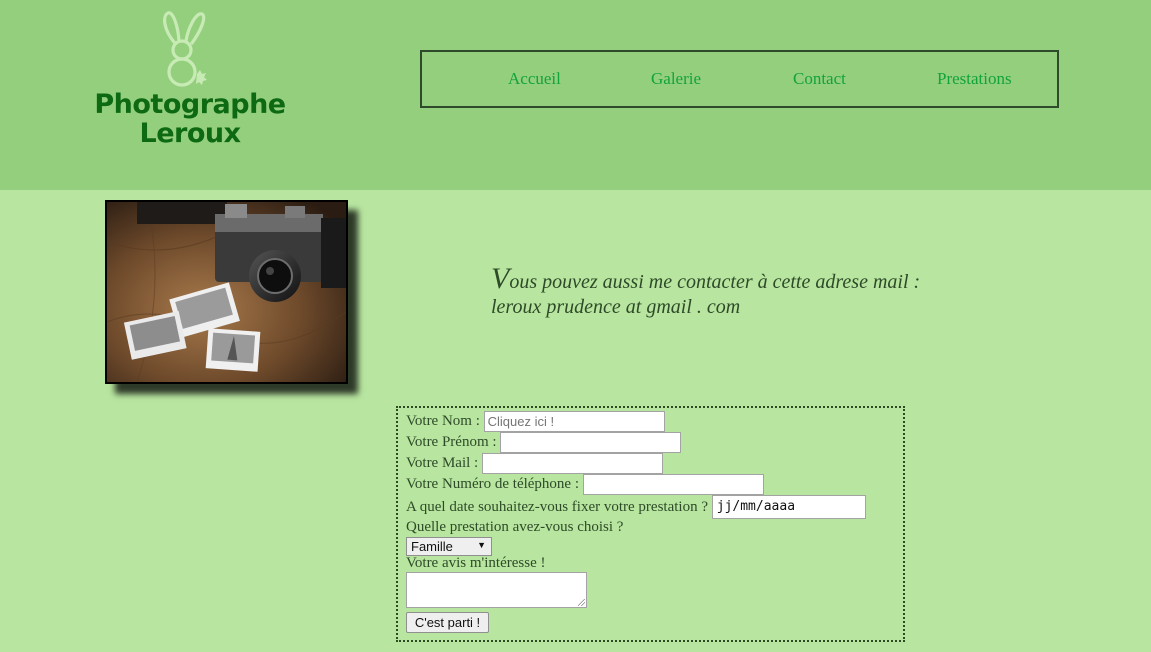 Image resolution: width=1151 pixels, height=652 pixels. I want to click on camera-photo-image, so click(226, 292).